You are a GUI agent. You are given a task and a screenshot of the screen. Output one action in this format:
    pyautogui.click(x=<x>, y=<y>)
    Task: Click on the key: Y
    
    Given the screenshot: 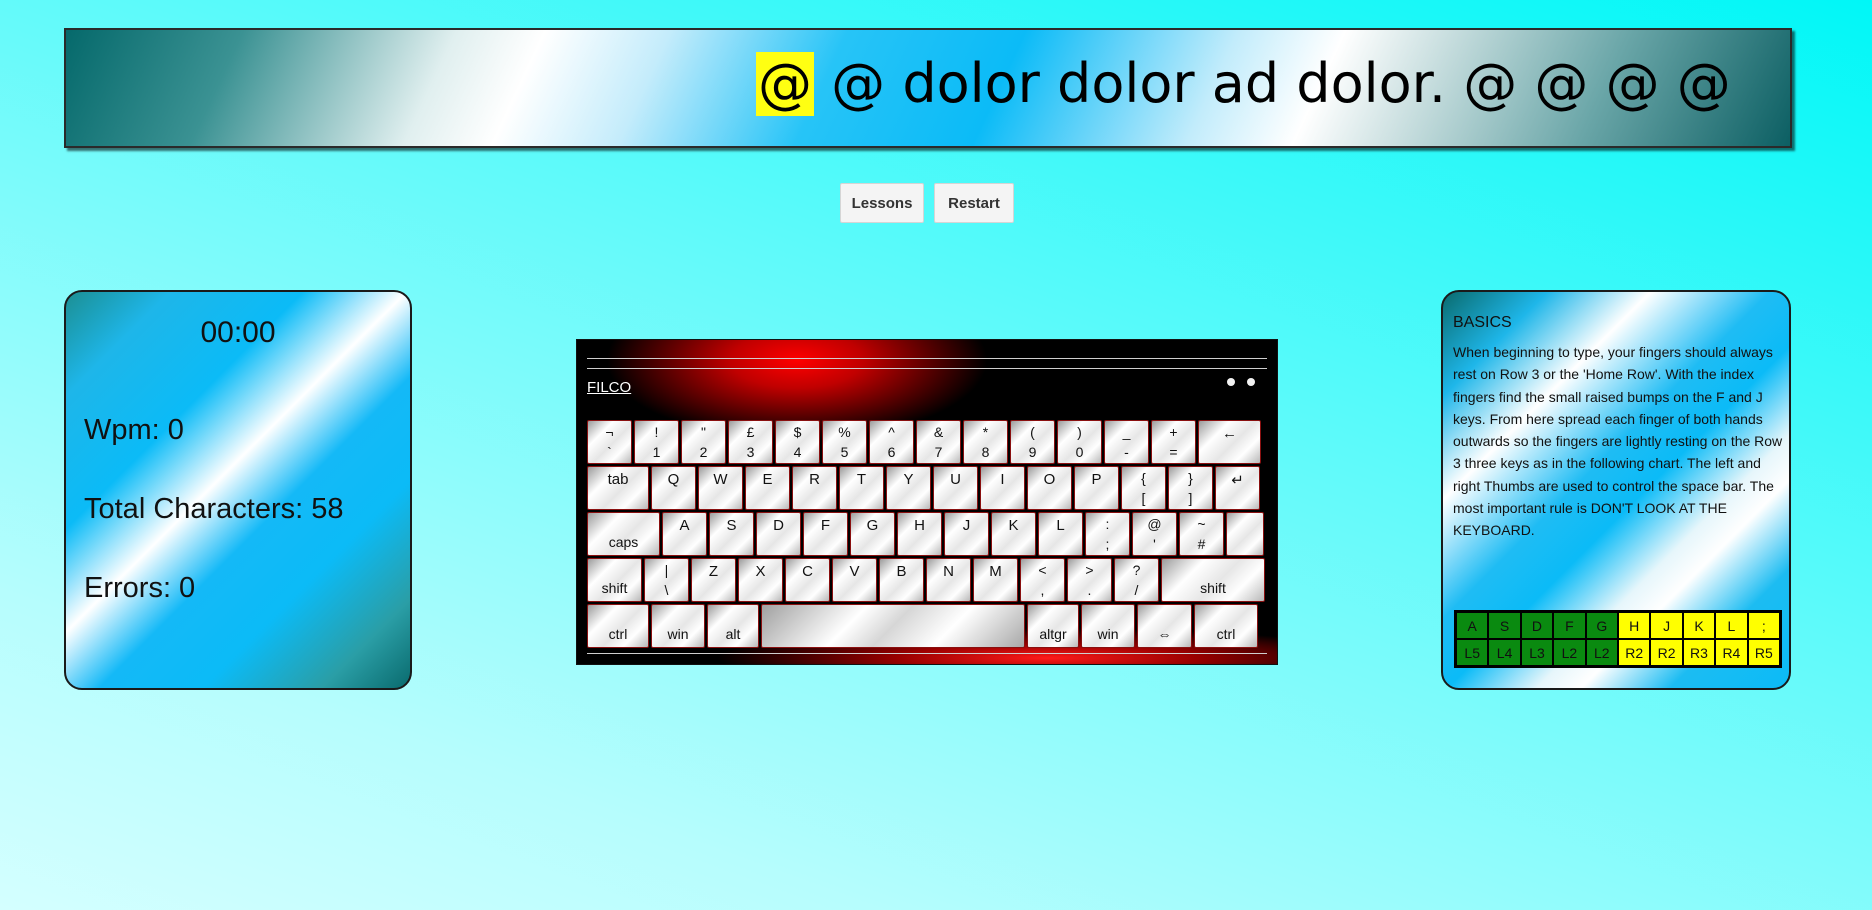 What is the action you would take?
    pyautogui.click(x=908, y=488)
    